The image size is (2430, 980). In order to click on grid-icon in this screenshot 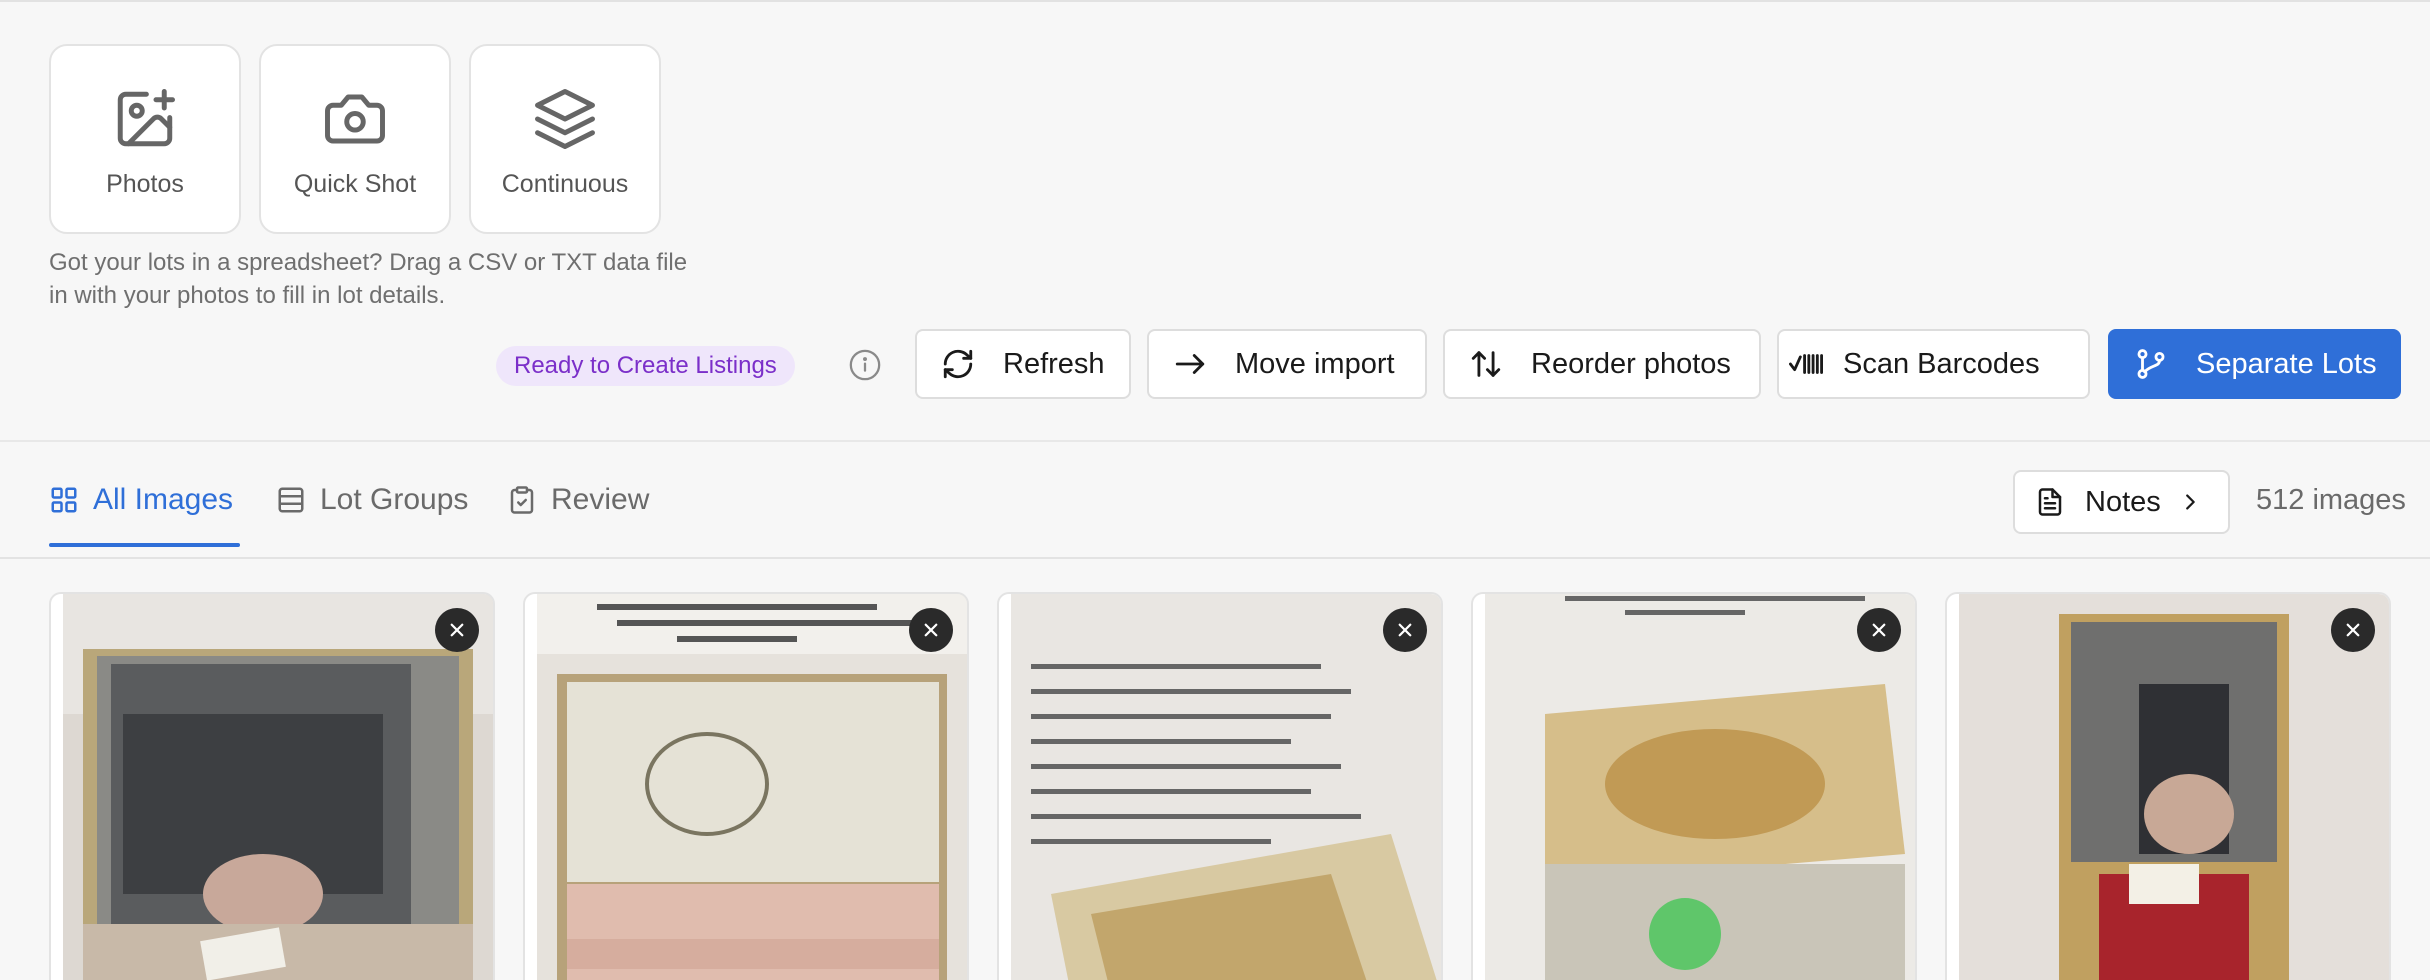, I will do `click(64, 500)`.